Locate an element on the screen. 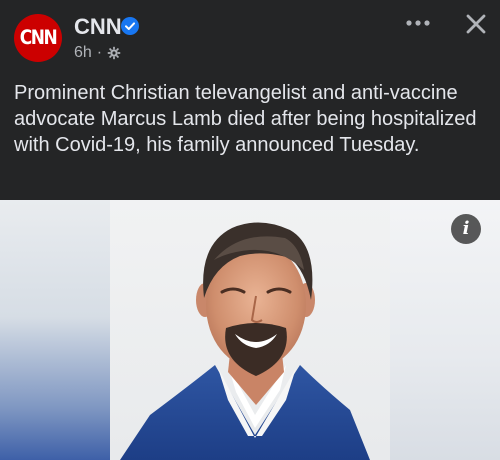  avatar: CNN is located at coordinates (38, 38).